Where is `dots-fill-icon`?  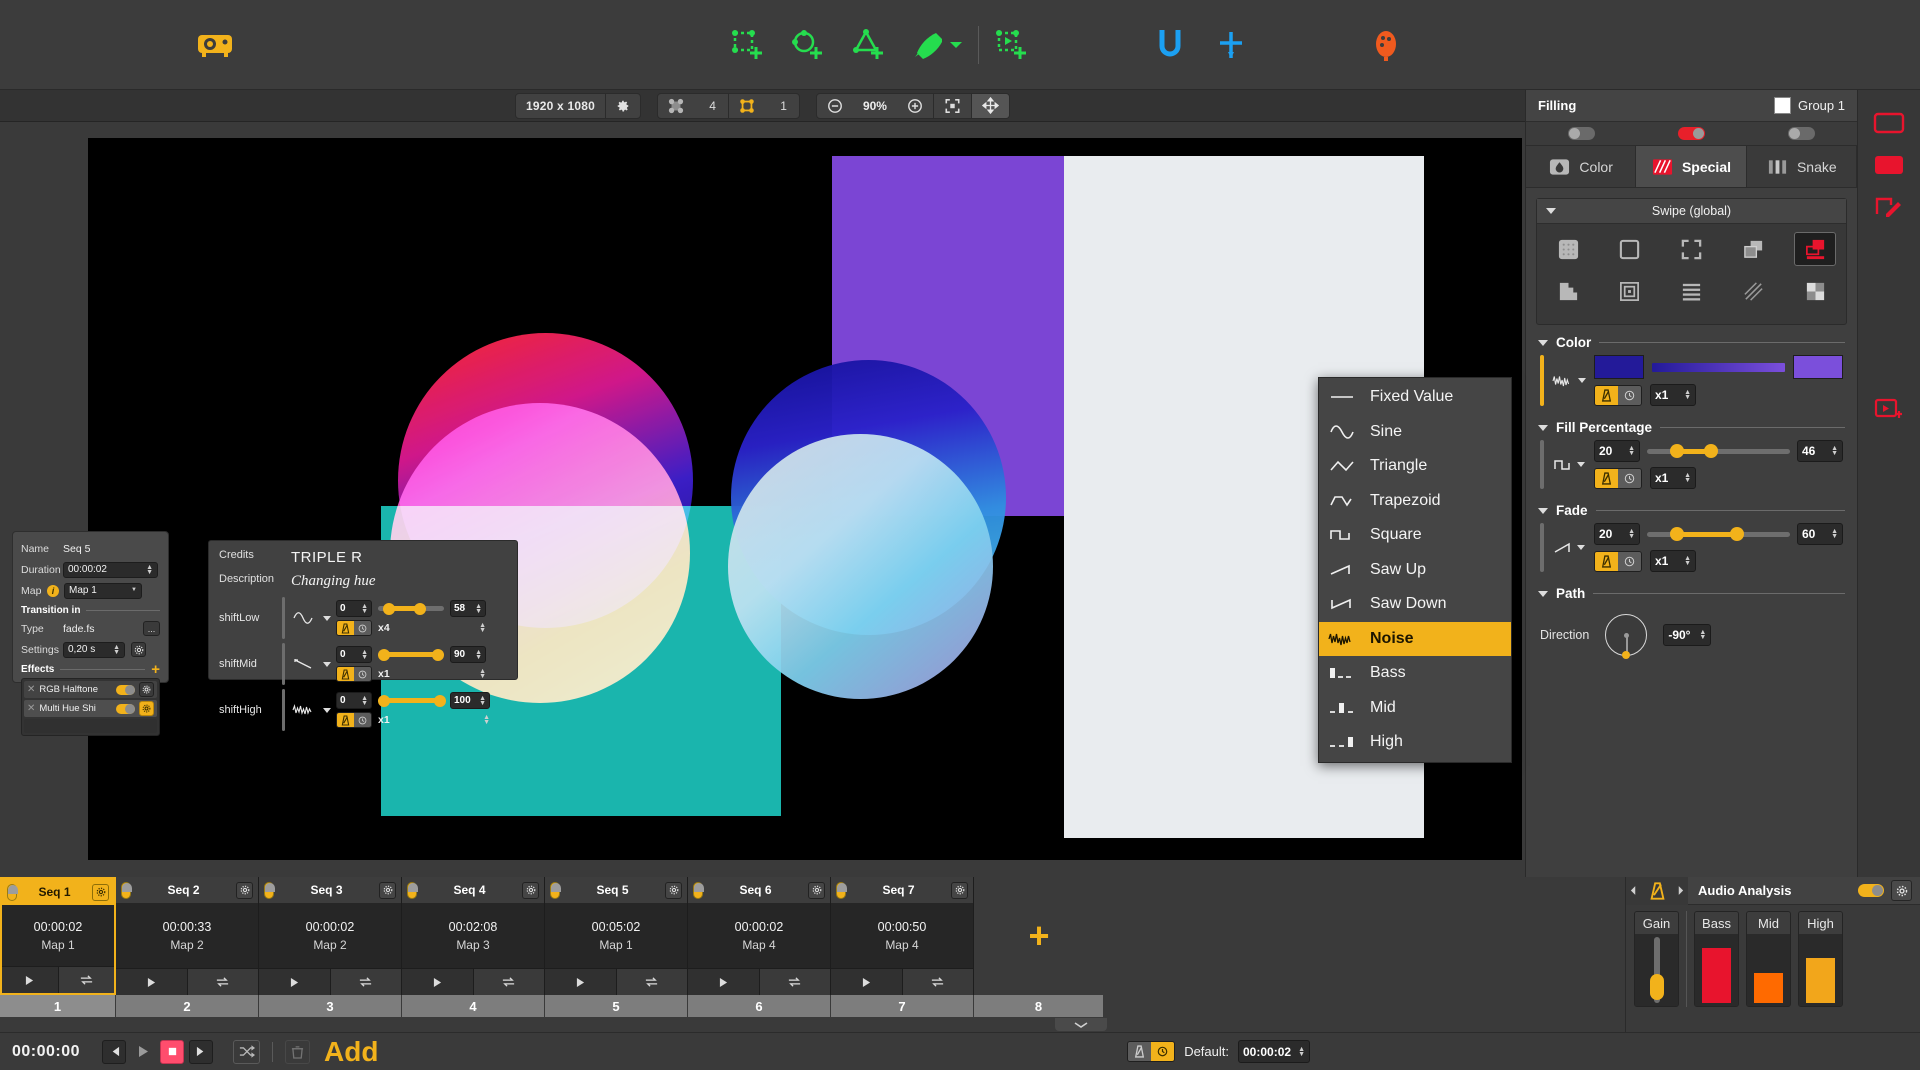
dots-fill-icon is located at coordinates (1568, 249).